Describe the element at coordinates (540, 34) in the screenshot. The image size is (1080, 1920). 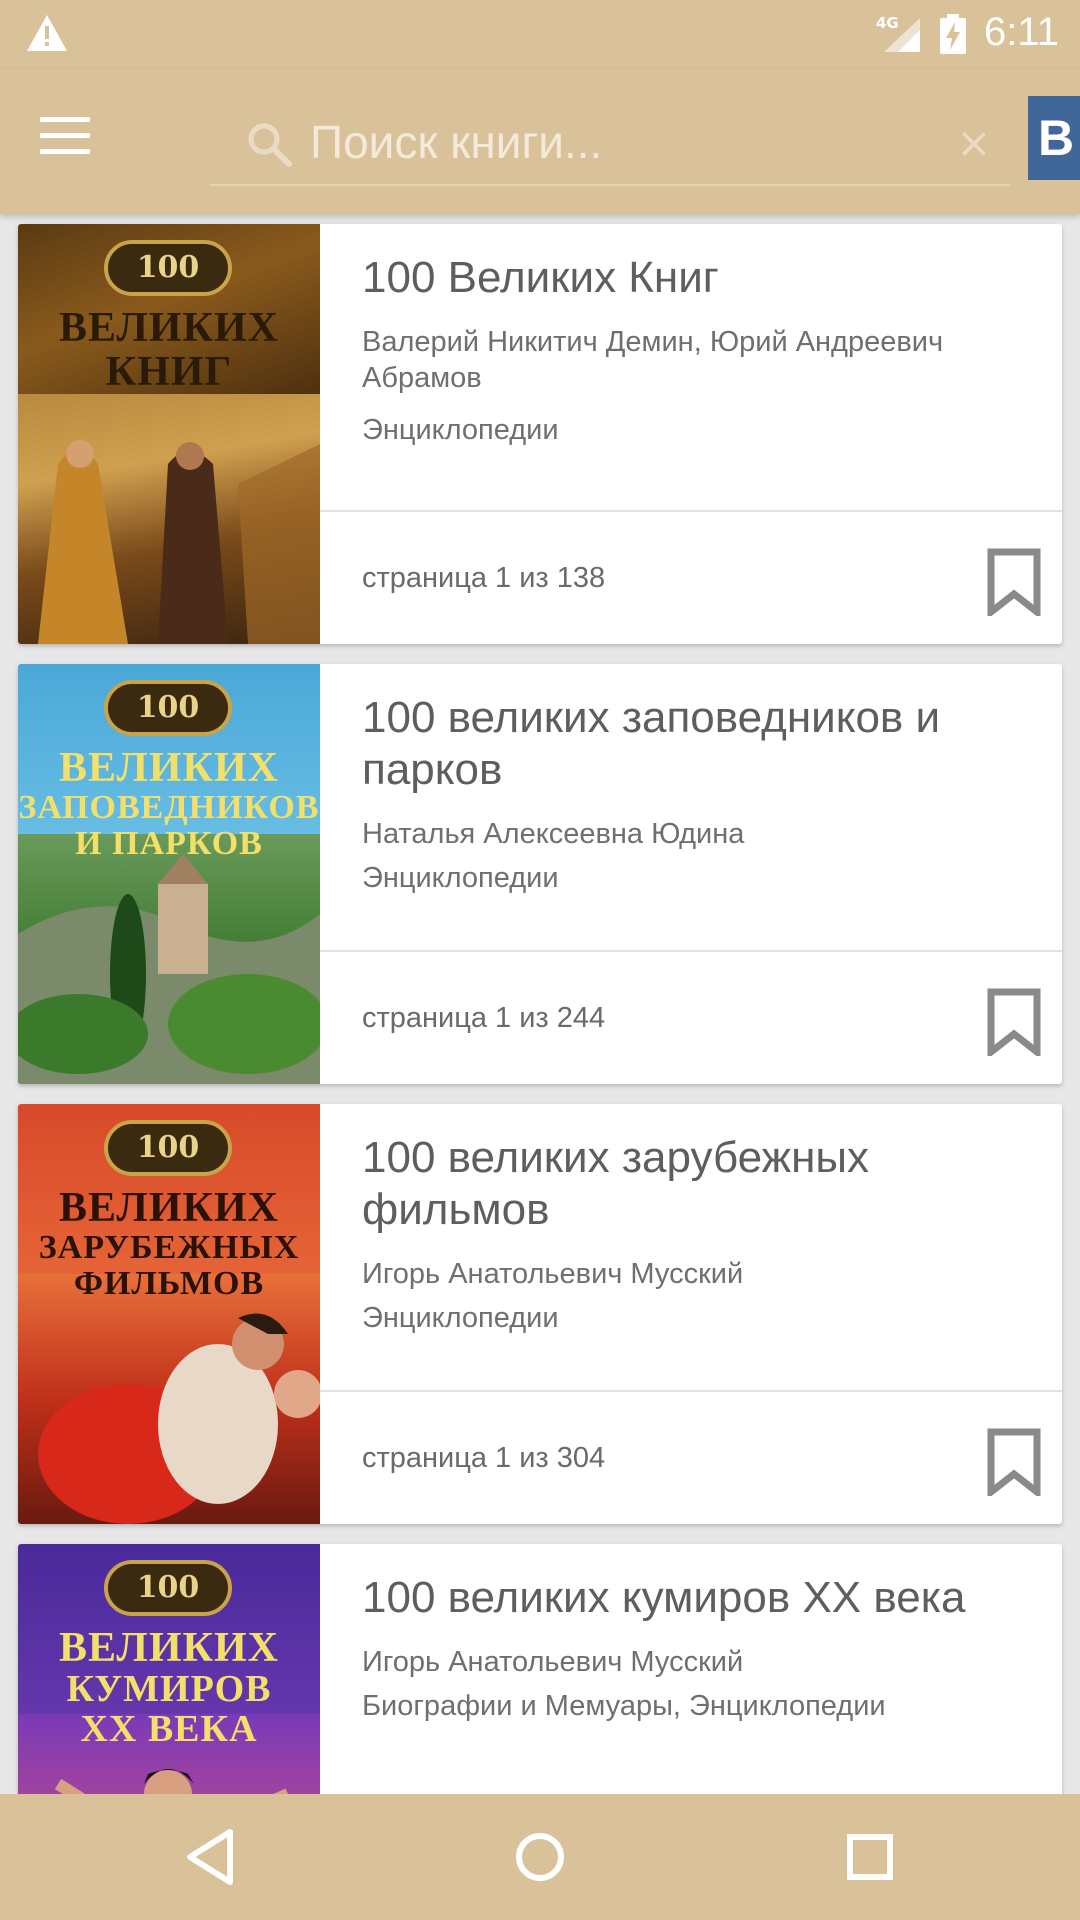
I see `status-bar: 4G 6:11` at that location.